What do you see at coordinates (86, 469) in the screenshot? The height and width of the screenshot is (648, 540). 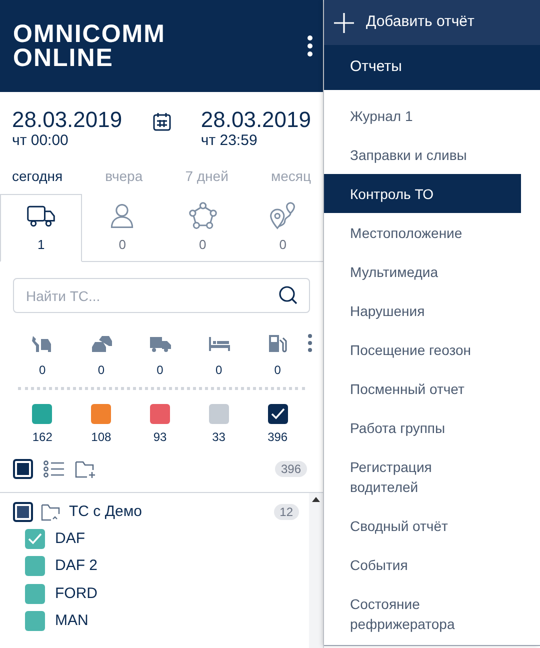 I see `add-folder-icon` at bounding box center [86, 469].